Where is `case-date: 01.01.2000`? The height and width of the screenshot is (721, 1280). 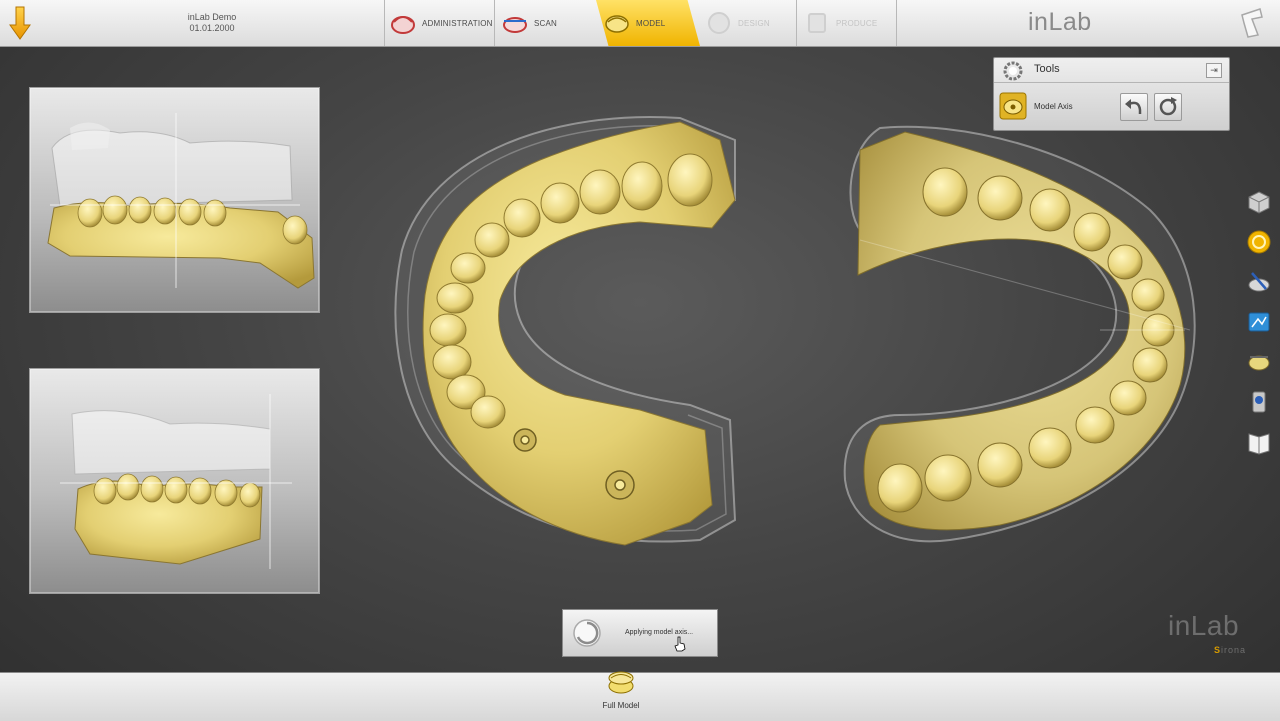 case-date: 01.01.2000 is located at coordinates (212, 28).